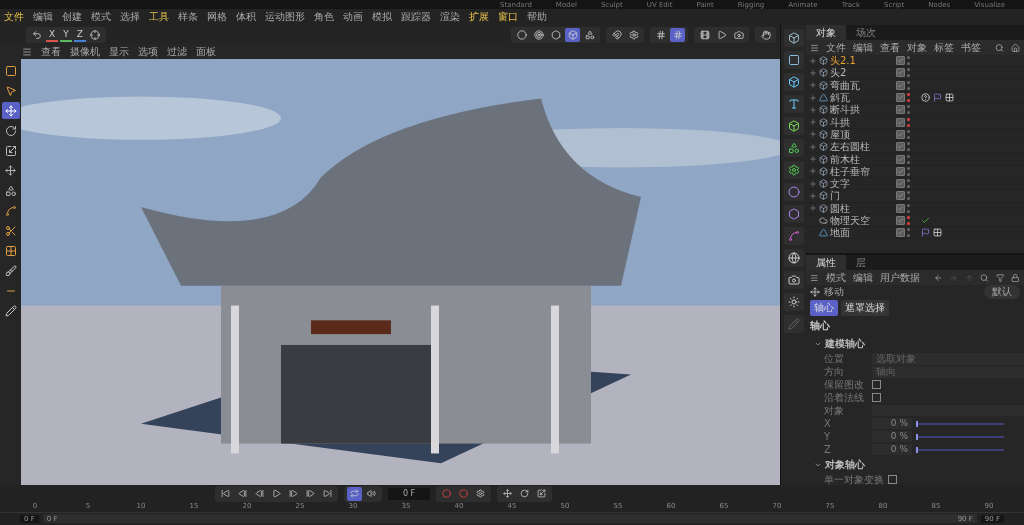 The width and height of the screenshot is (1024, 525). Describe the element at coordinates (10, 110) in the screenshot. I see `move-tool` at that location.